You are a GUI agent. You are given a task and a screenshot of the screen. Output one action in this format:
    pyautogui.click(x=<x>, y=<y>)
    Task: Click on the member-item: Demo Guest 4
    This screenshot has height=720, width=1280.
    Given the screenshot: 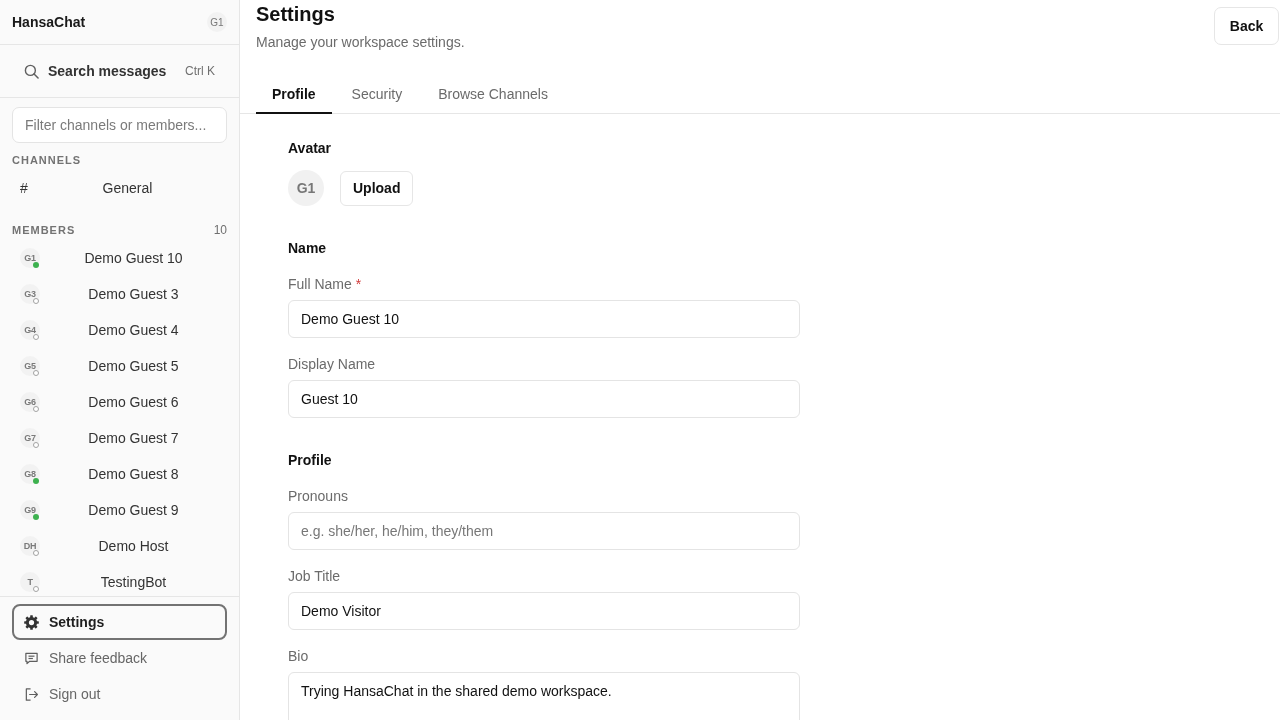 What is the action you would take?
    pyautogui.click(x=133, y=330)
    